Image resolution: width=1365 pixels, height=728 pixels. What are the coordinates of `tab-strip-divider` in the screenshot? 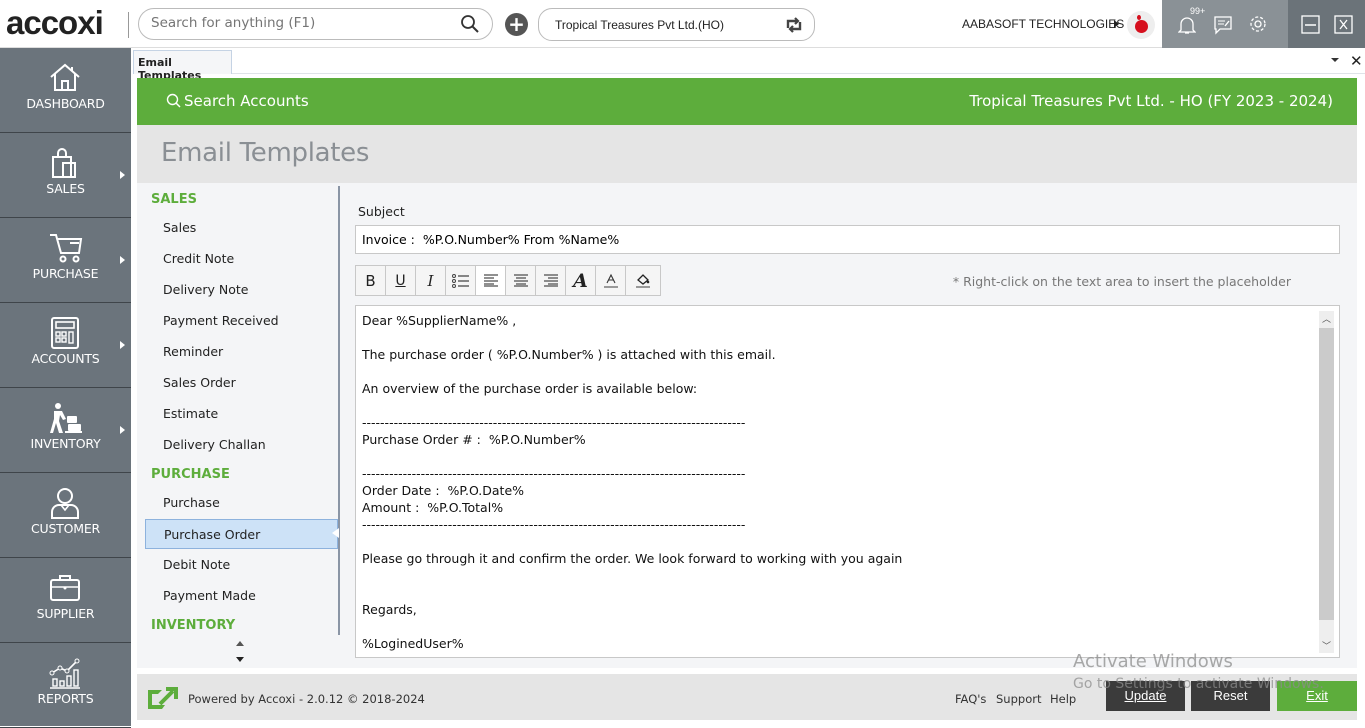 It's located at (798, 73).